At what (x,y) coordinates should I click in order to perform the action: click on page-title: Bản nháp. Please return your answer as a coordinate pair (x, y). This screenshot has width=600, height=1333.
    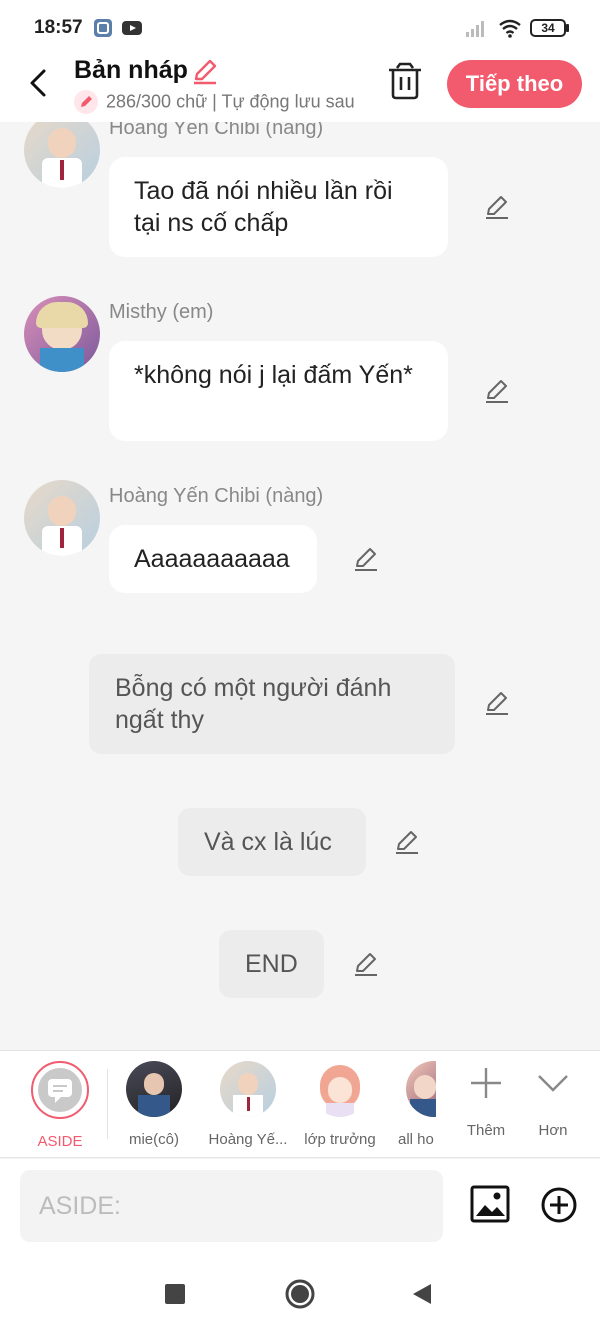
    Looking at the image, I should click on (131, 70).